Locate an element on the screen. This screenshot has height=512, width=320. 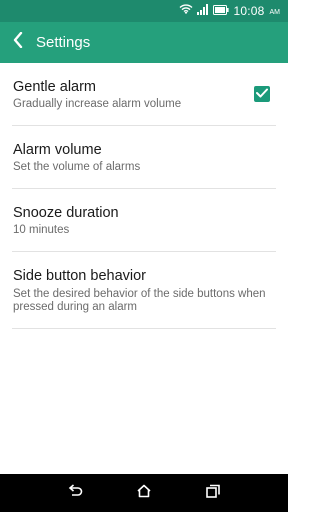
nav-back-button is located at coordinates (75, 493).